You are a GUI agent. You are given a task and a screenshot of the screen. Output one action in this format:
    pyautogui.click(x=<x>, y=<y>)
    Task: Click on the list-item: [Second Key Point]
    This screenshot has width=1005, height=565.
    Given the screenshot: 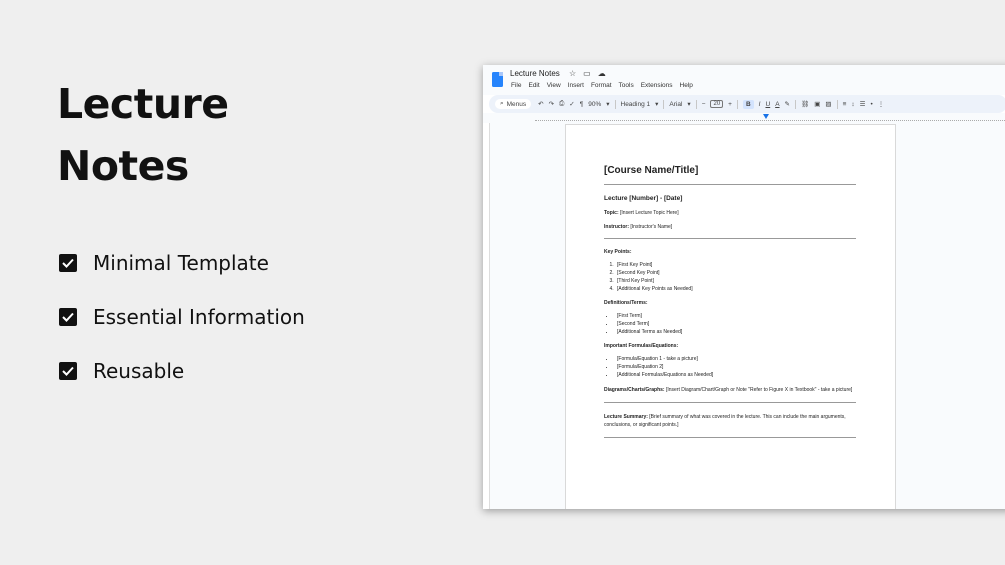 What is the action you would take?
    pyautogui.click(x=735, y=273)
    